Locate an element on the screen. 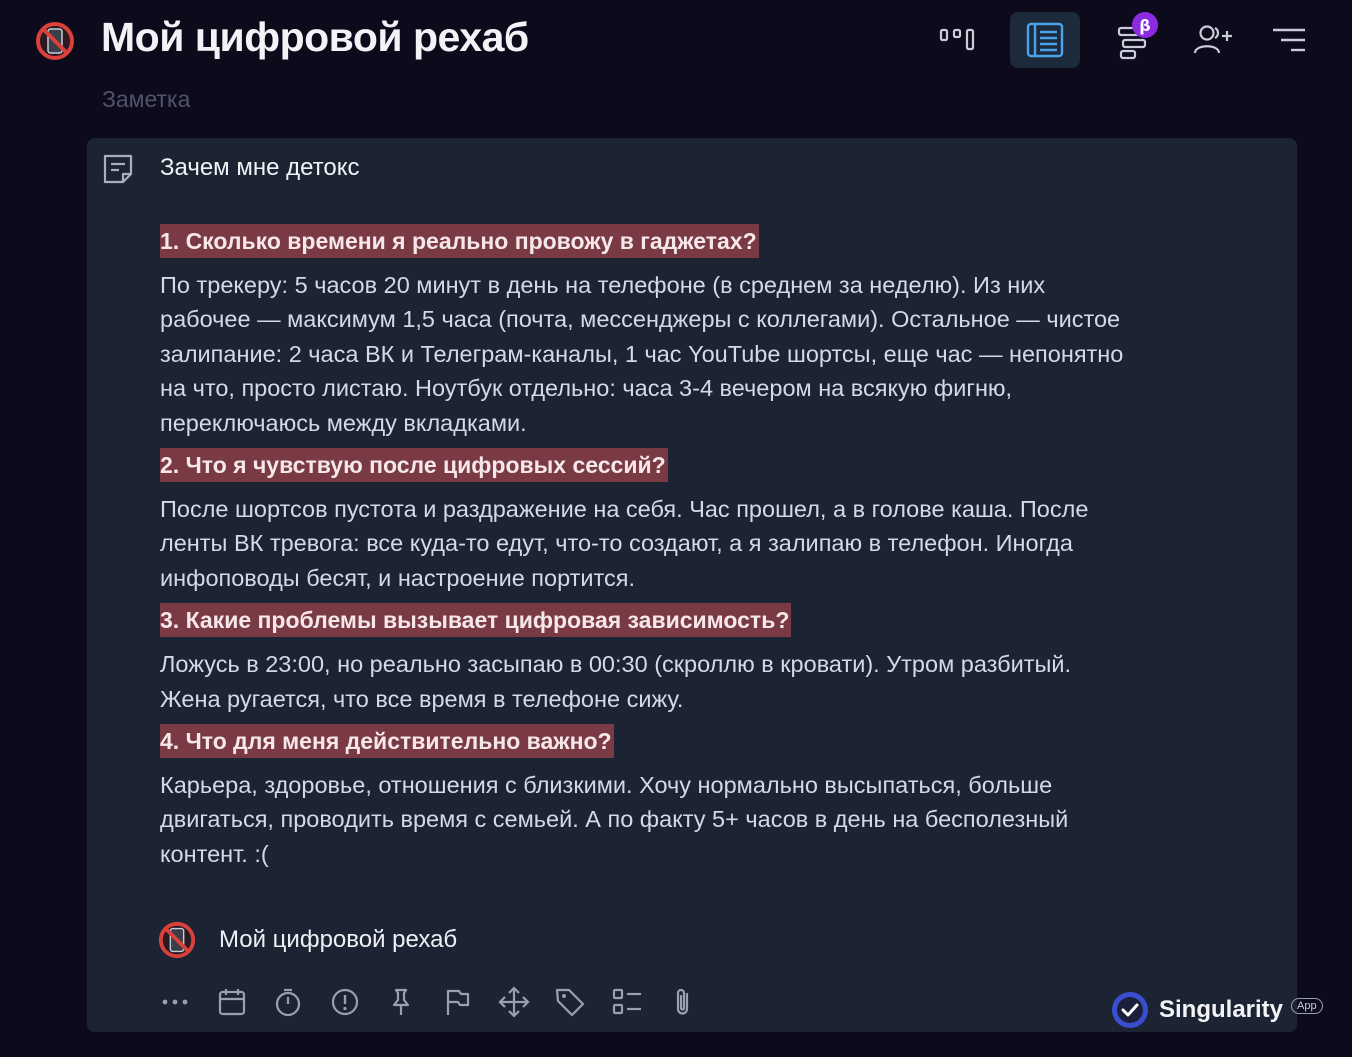 This screenshot has width=1352, height=1057. menu-icon is located at coordinates (1289, 40).